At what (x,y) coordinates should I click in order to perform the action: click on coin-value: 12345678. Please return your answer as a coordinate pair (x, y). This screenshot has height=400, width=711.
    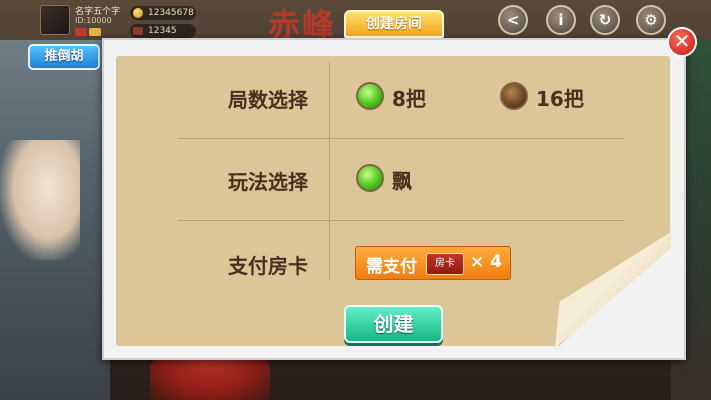
    Looking at the image, I should click on (171, 13).